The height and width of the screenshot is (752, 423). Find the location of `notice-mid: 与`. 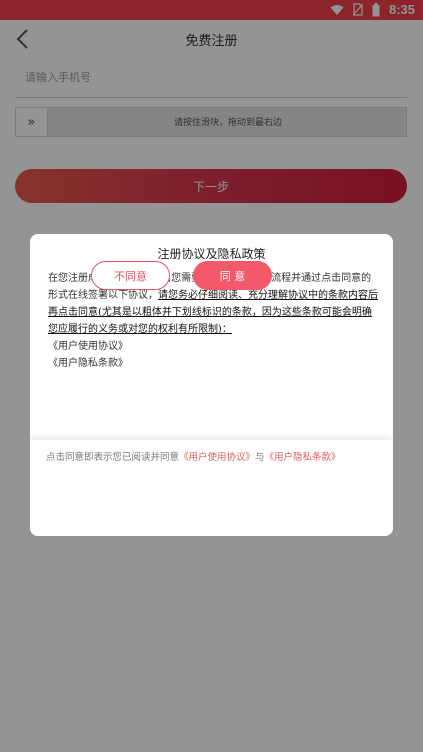

notice-mid: 与 is located at coordinates (260, 457).